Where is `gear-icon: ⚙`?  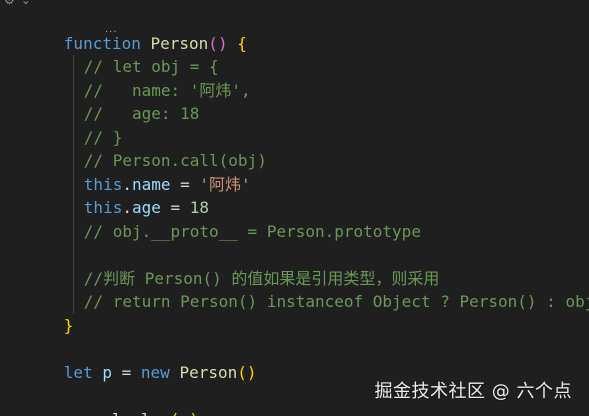
gear-icon: ⚙ is located at coordinates (9, 3).